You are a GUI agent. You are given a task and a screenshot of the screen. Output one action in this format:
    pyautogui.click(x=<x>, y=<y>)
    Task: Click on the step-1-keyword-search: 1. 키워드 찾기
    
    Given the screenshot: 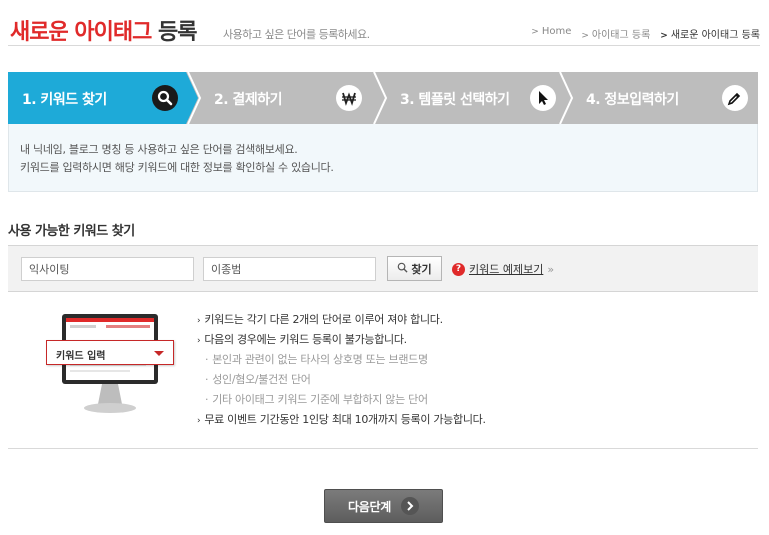 What is the action you would take?
    pyautogui.click(x=98, y=98)
    